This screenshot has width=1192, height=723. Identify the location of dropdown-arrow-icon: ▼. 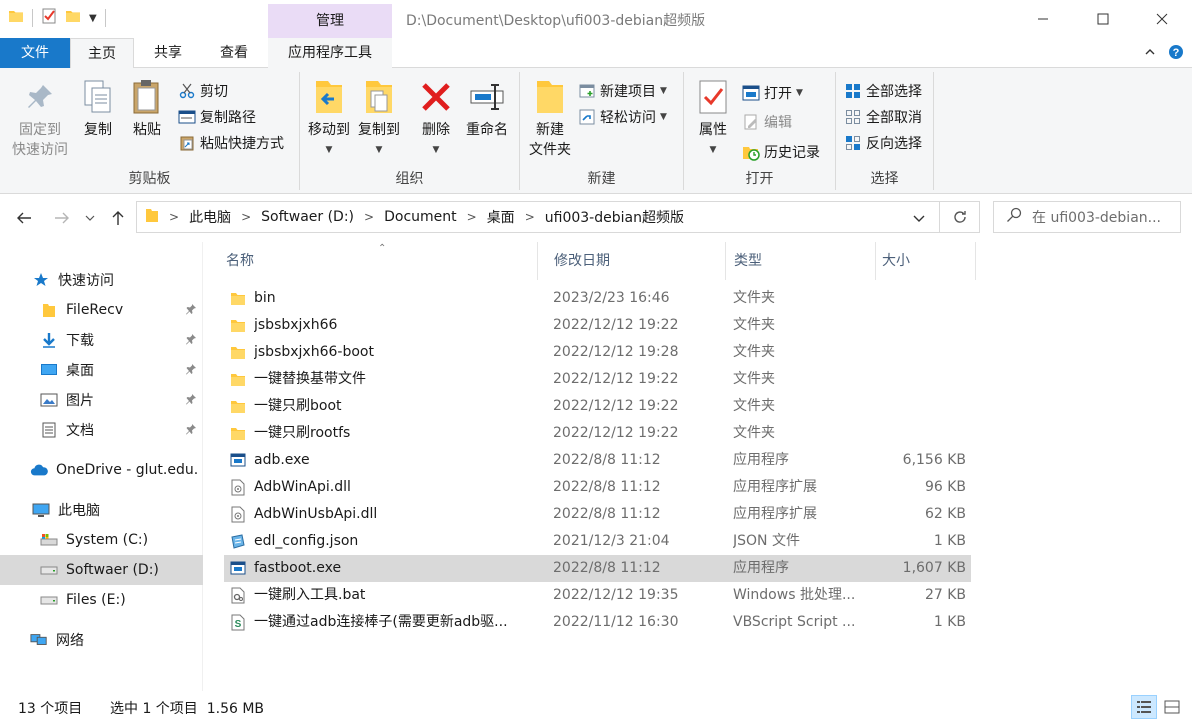
(329, 150).